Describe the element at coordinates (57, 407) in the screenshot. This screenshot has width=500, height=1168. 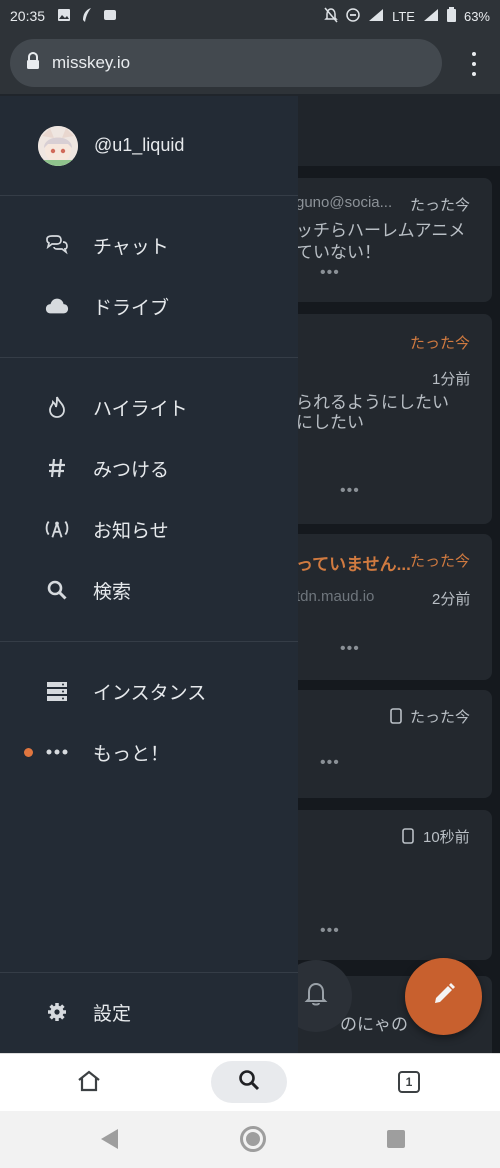
I see `fire-icon` at that location.